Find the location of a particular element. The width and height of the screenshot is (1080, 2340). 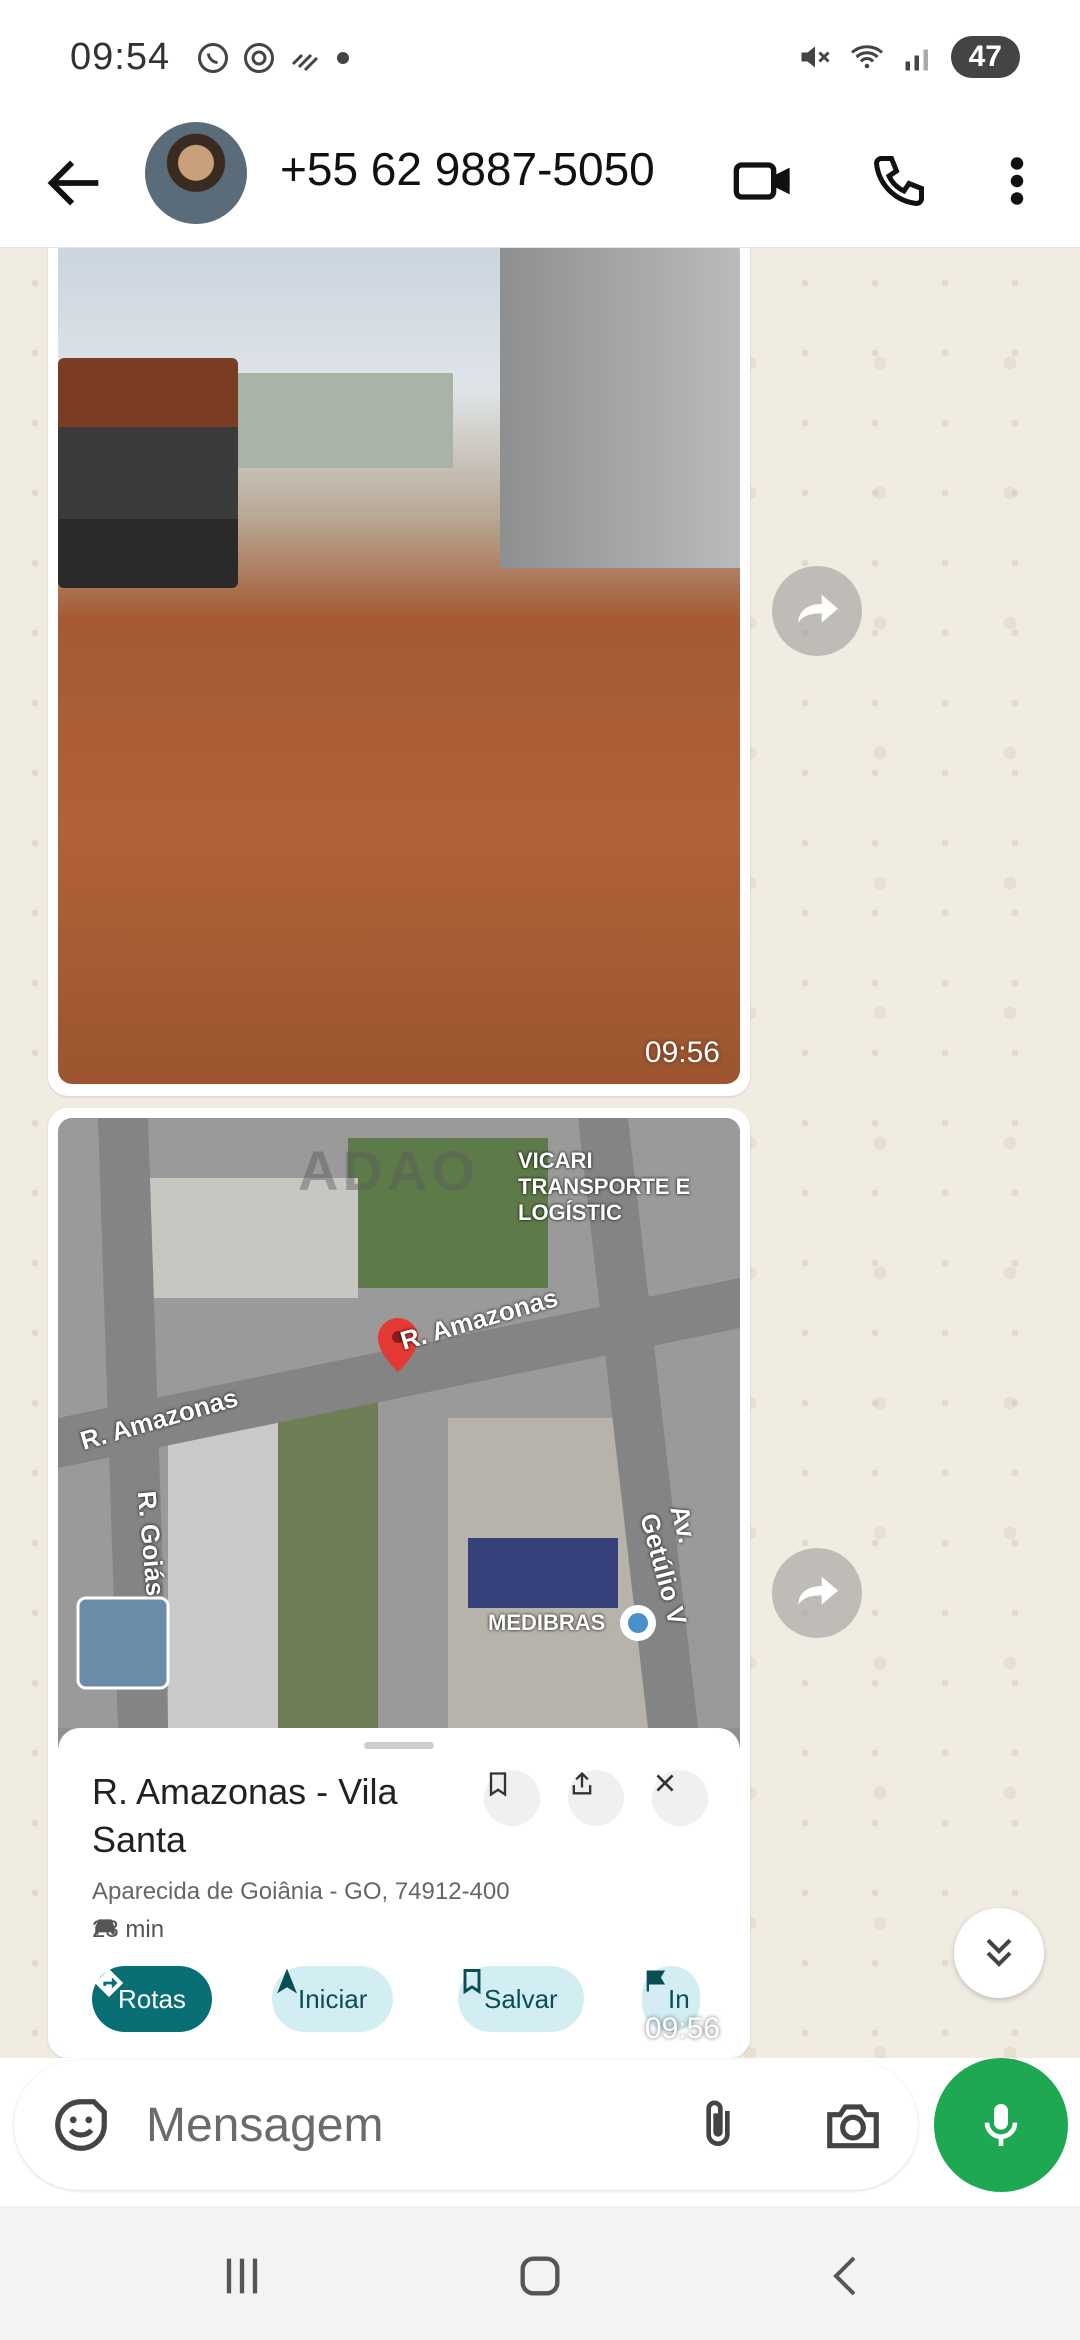

photo-building is located at coordinates (620, 408).